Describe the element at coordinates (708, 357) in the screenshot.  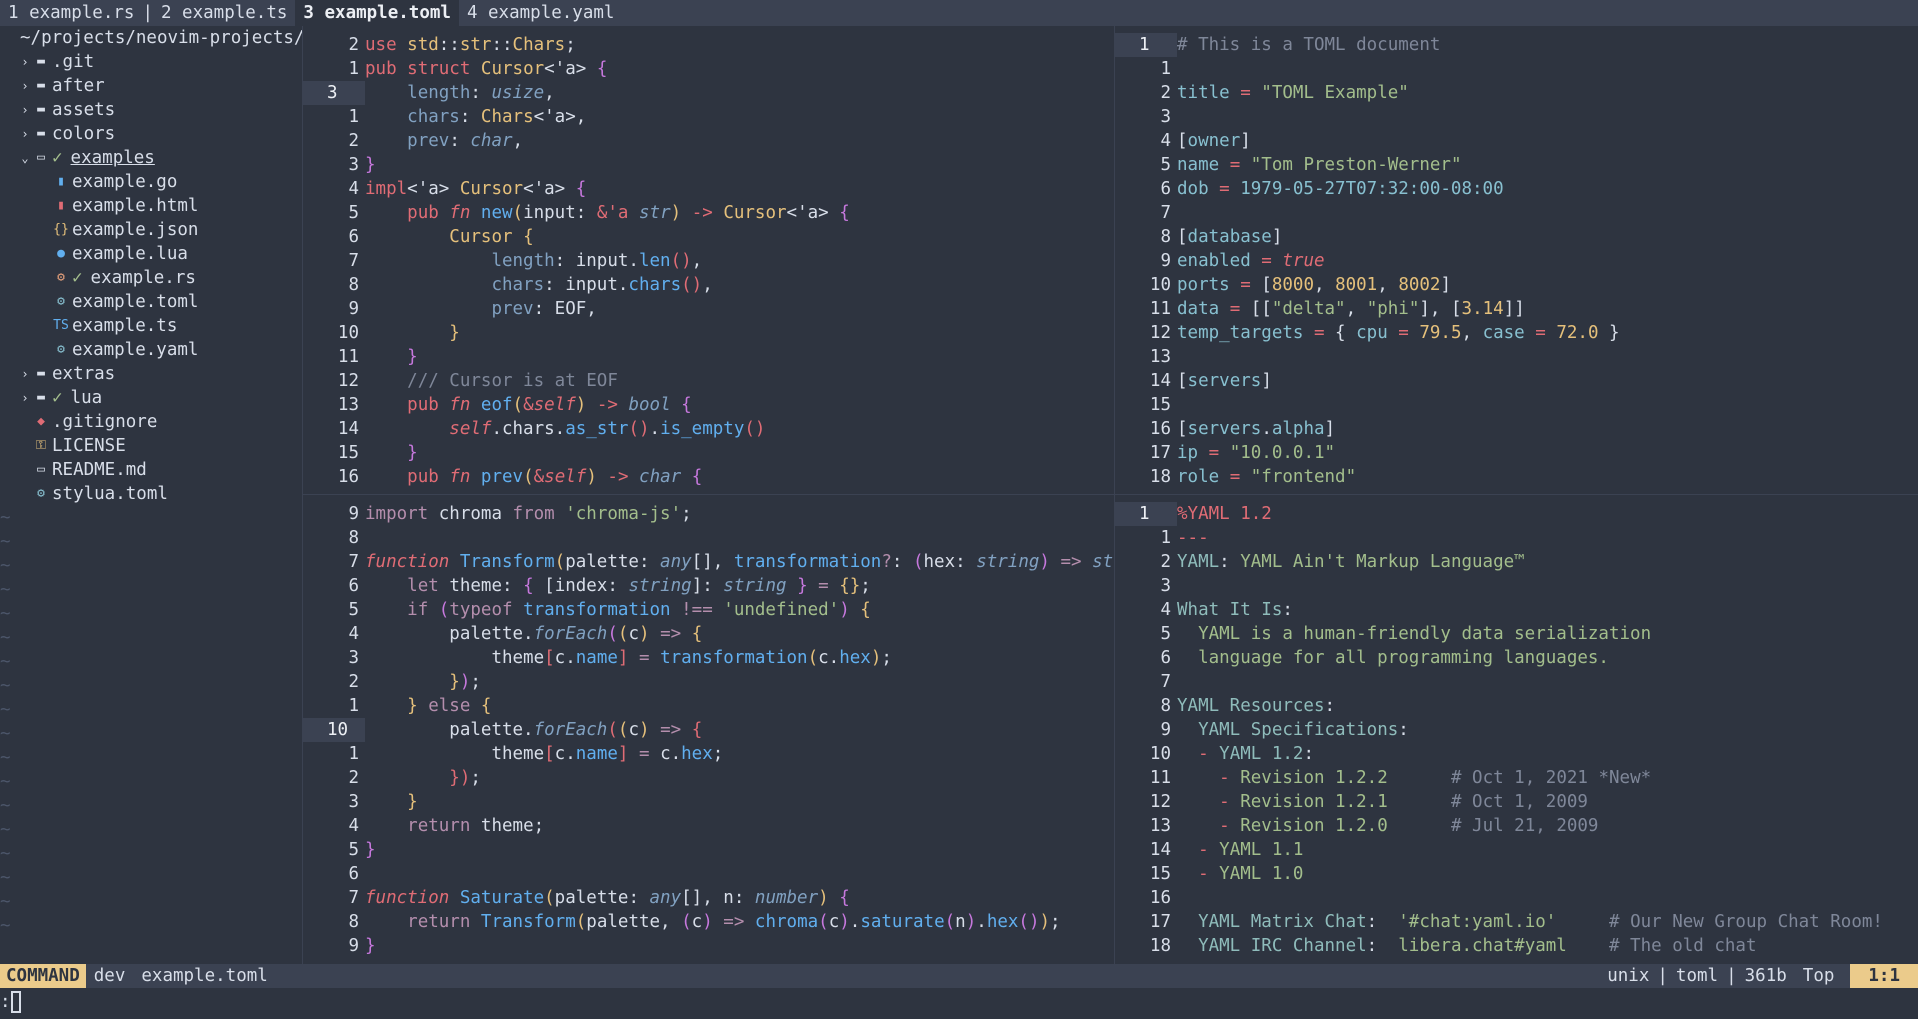
I see `code-line: 11 }` at that location.